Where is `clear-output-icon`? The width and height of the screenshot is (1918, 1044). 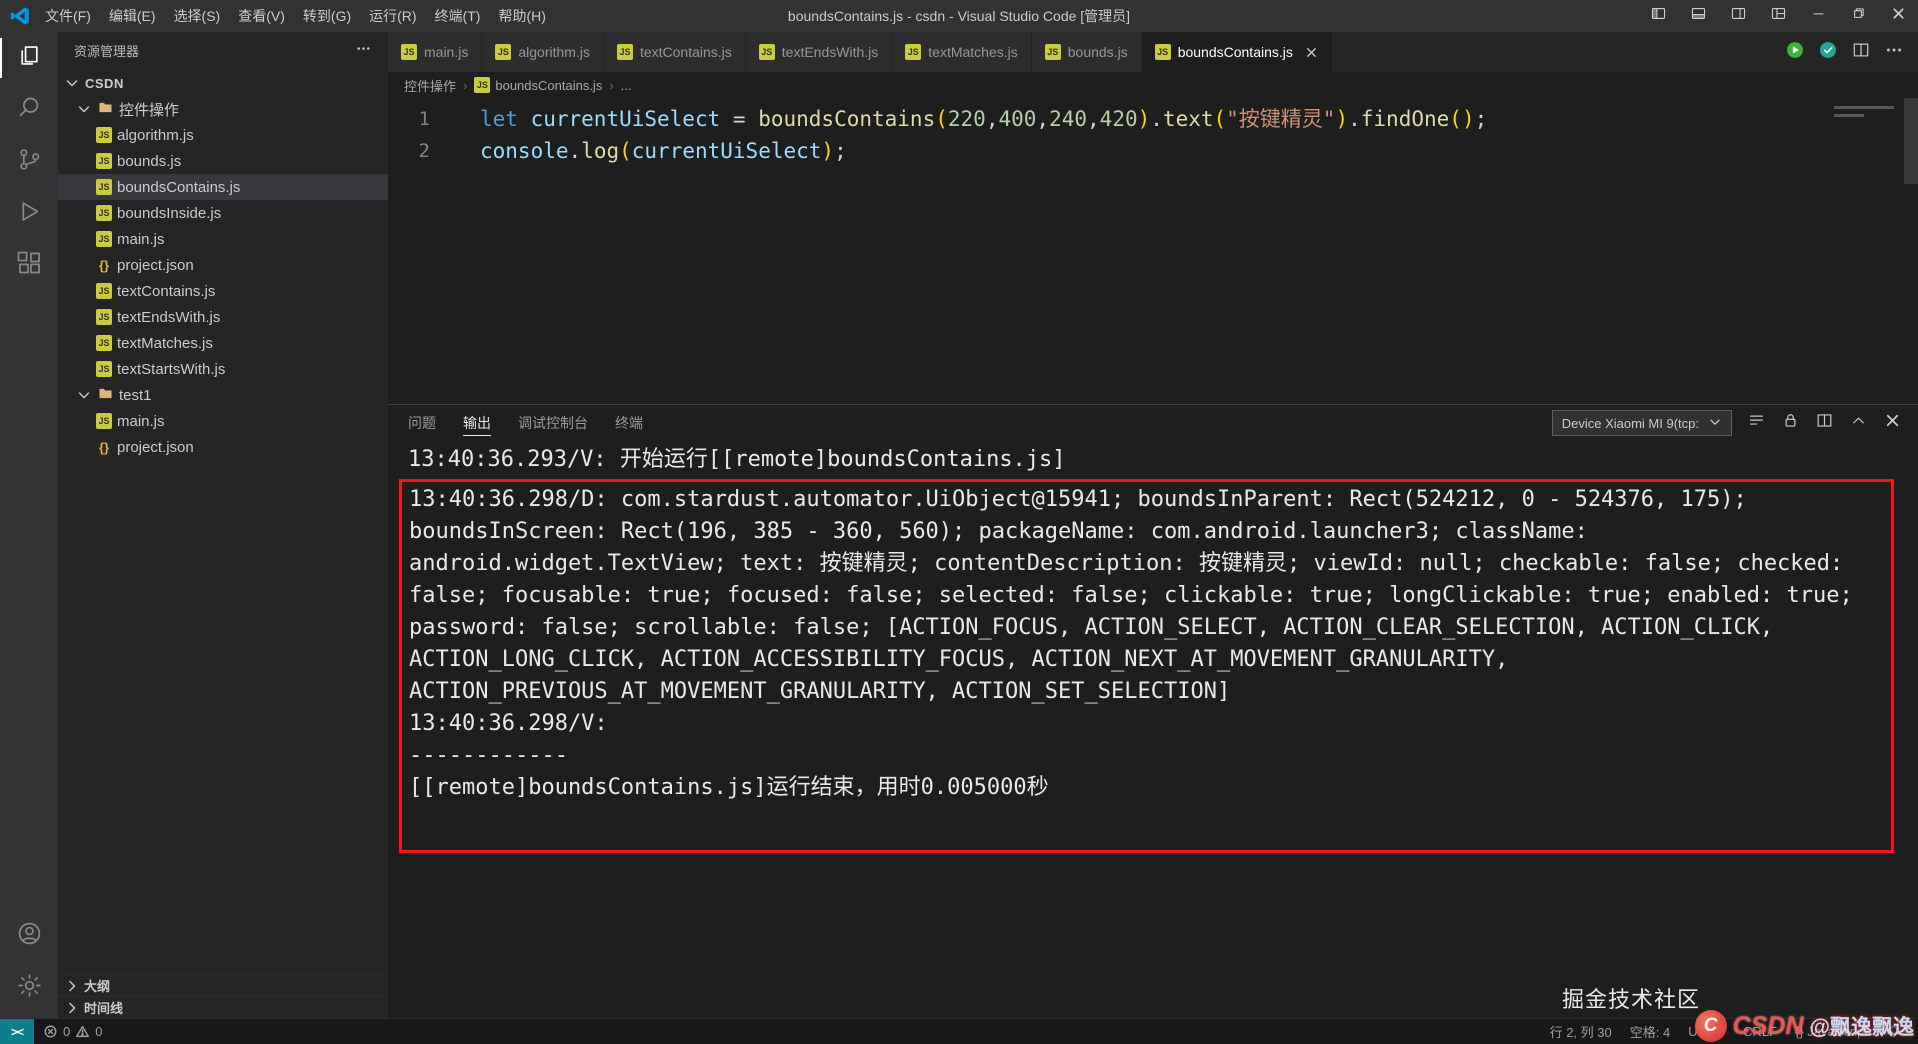 clear-output-icon is located at coordinates (1756, 423).